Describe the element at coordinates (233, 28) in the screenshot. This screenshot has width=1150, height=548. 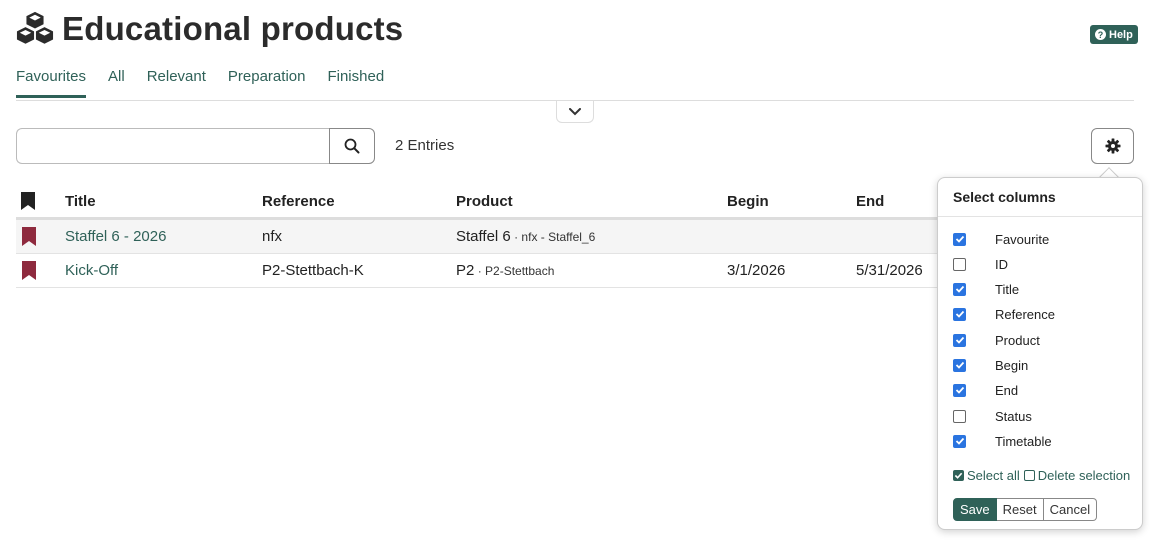
I see `page-title: Educational products` at that location.